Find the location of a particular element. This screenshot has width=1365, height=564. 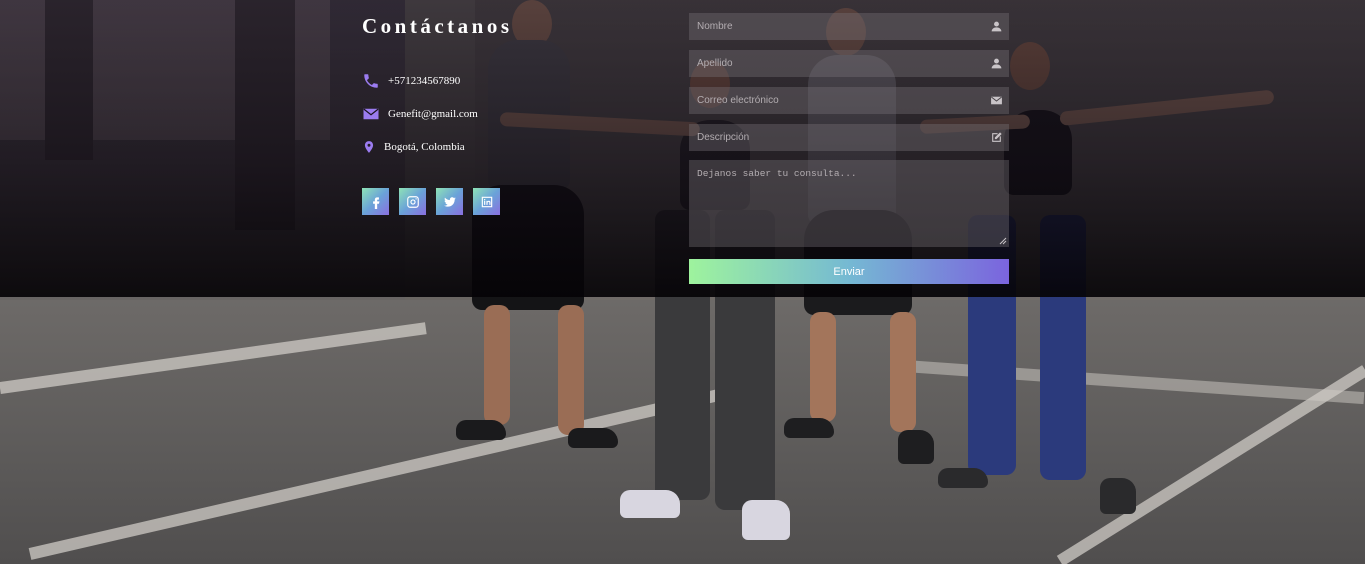

description-input is located at coordinates (849, 137).